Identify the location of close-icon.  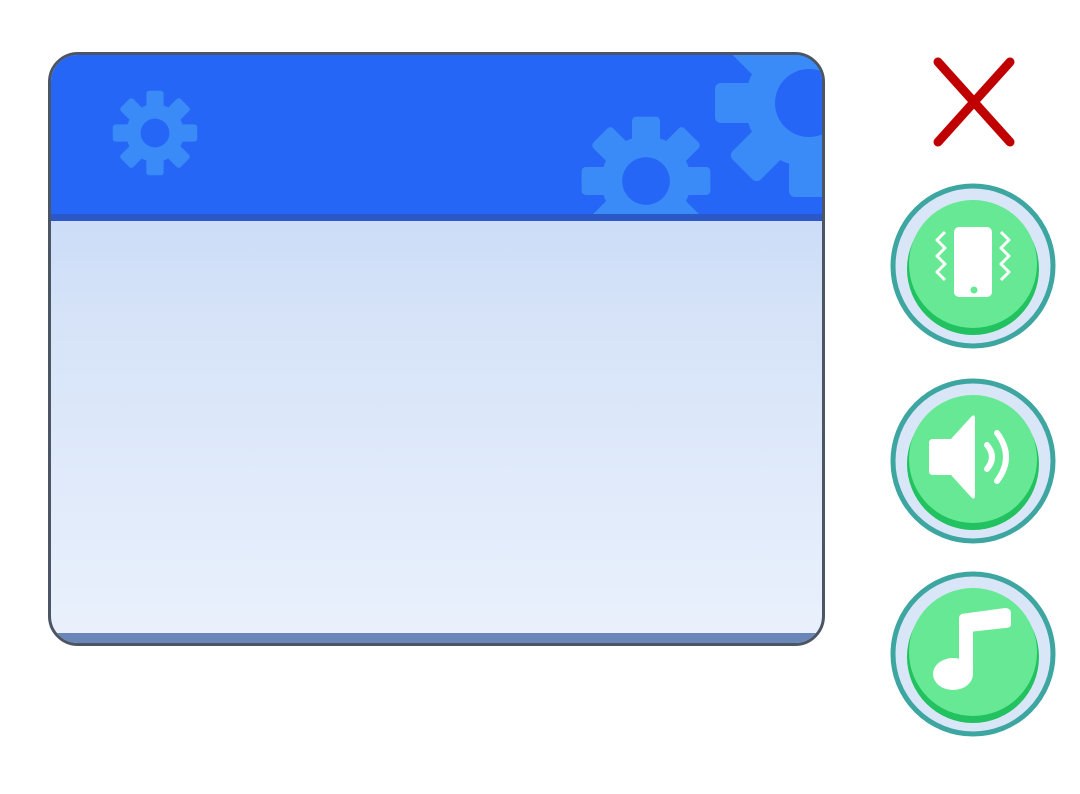
(974, 102).